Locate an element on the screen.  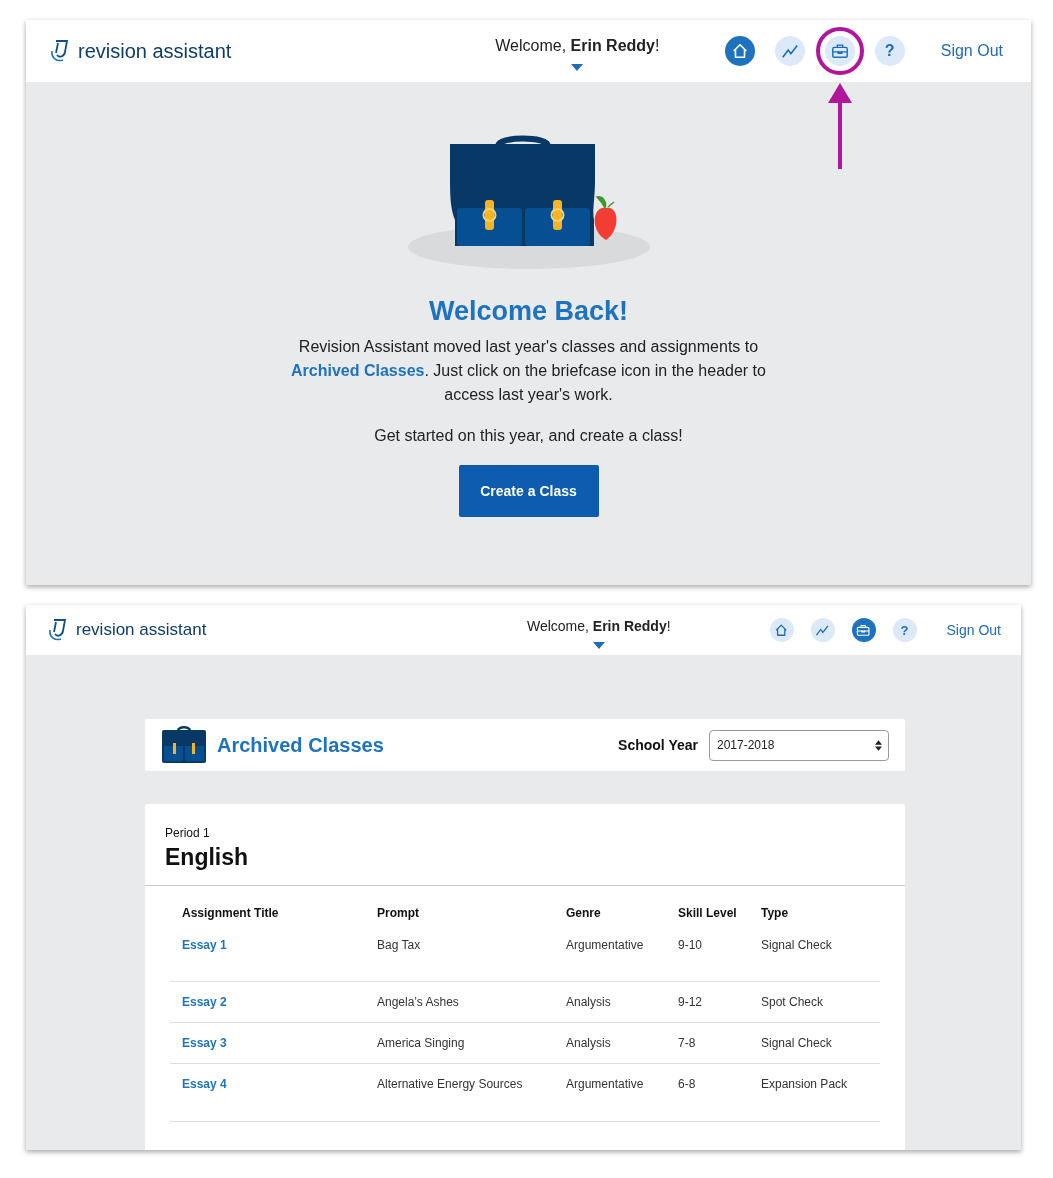
archived-classes-link: Archived Classes is located at coordinates (358, 370).